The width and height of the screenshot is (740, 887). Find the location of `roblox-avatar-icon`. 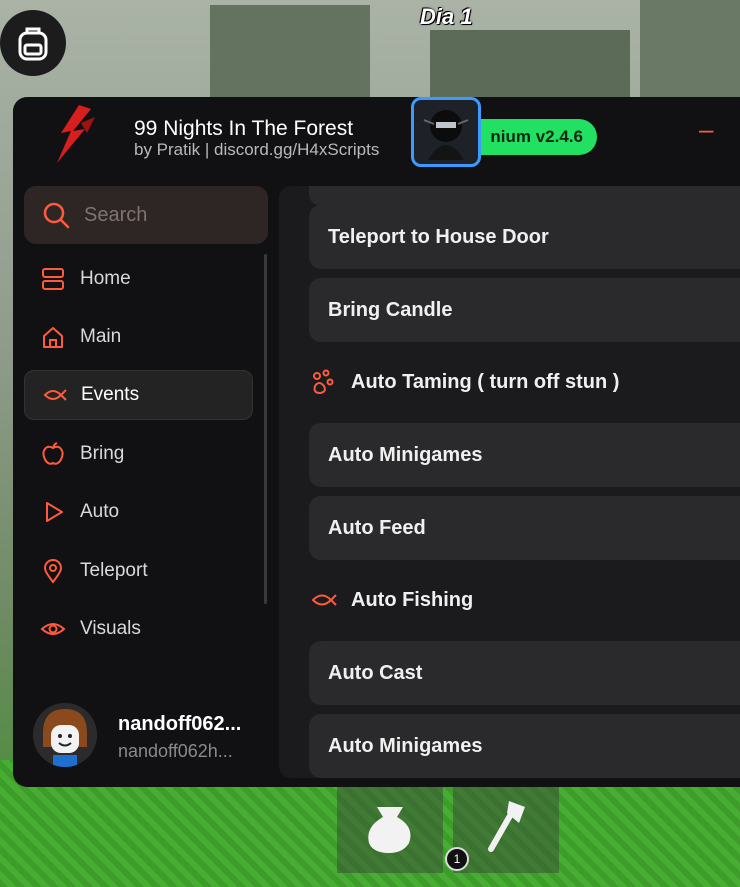

roblox-avatar-icon is located at coordinates (65, 735).